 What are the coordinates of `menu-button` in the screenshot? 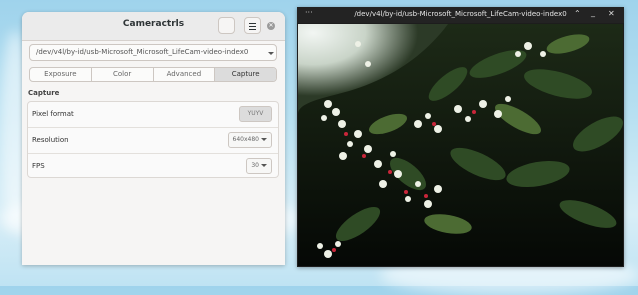 It's located at (252, 25).